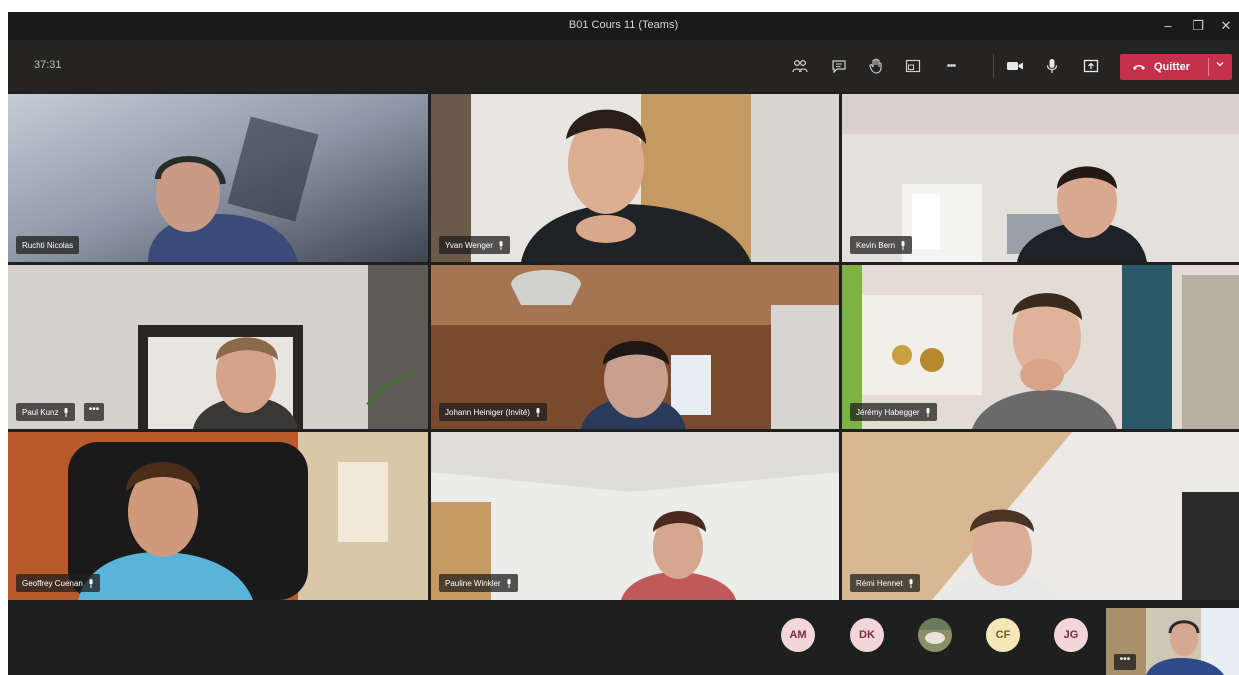 The height and width of the screenshot is (675, 1239). I want to click on participant-name: Rémi Hennet, so click(879, 583).